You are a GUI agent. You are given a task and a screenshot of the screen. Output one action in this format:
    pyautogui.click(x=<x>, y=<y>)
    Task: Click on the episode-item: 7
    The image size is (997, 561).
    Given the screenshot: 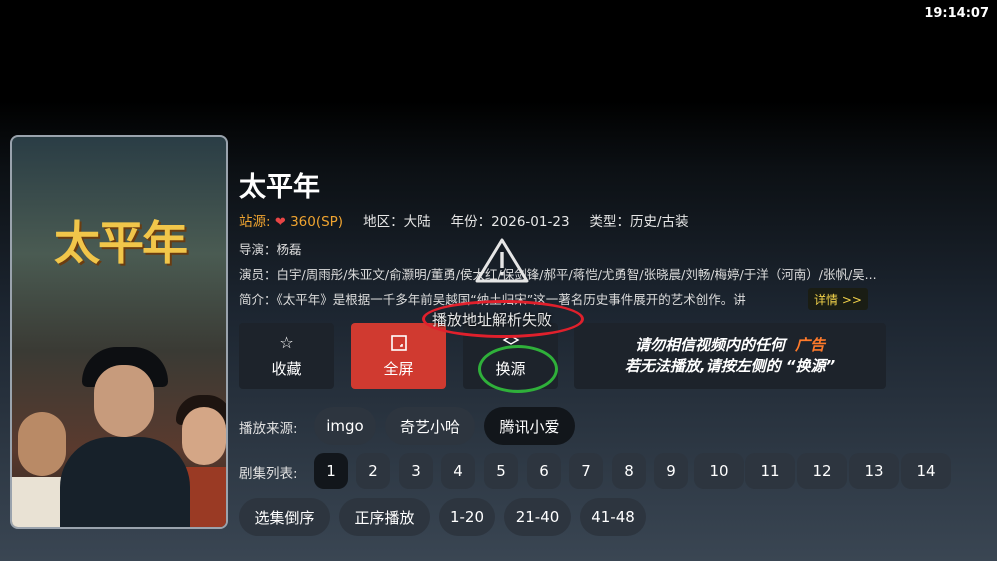 What is the action you would take?
    pyautogui.click(x=586, y=471)
    